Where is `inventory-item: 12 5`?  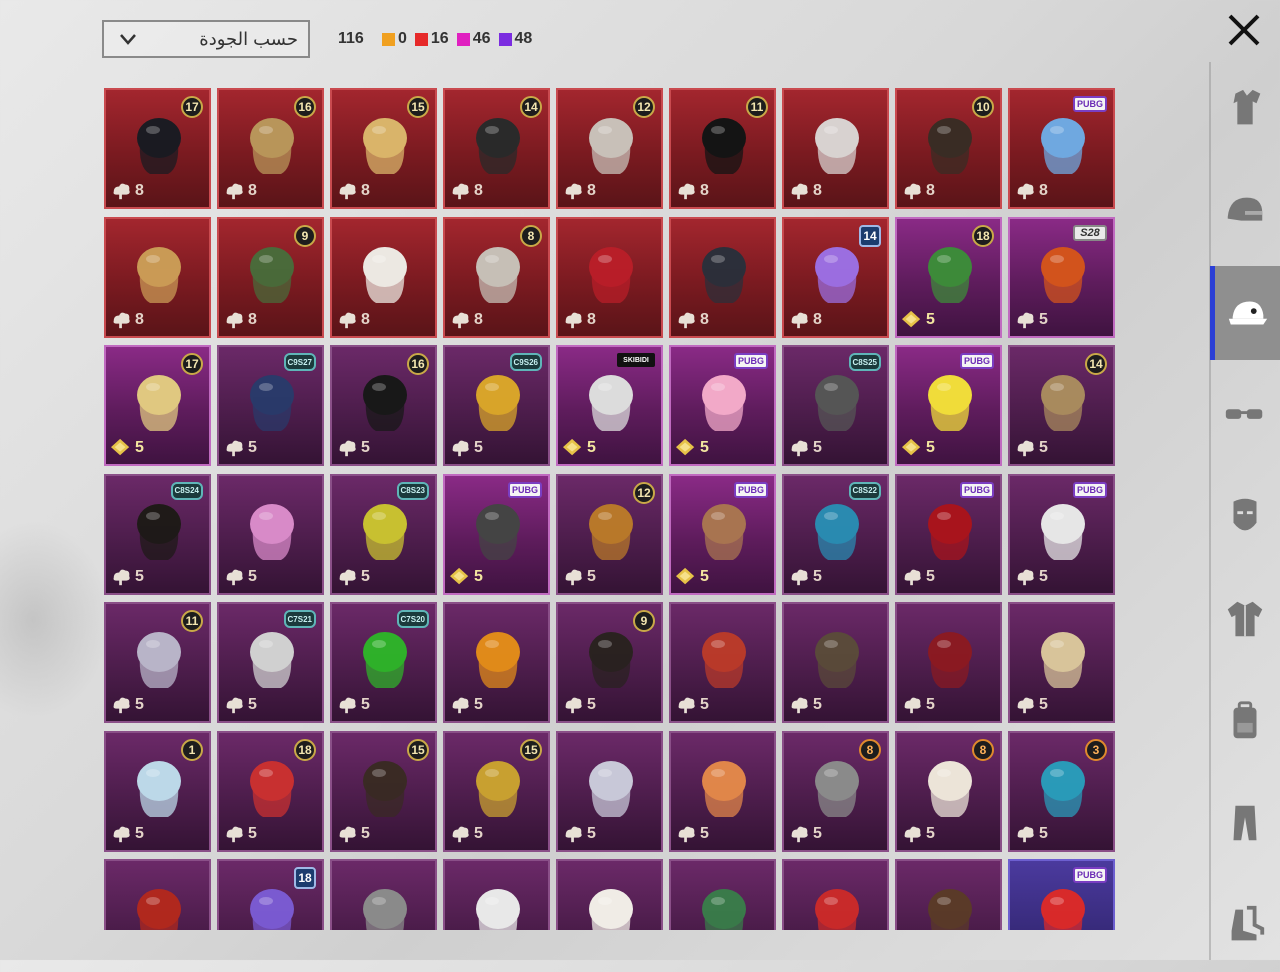 inventory-item: 12 5 is located at coordinates (609, 534).